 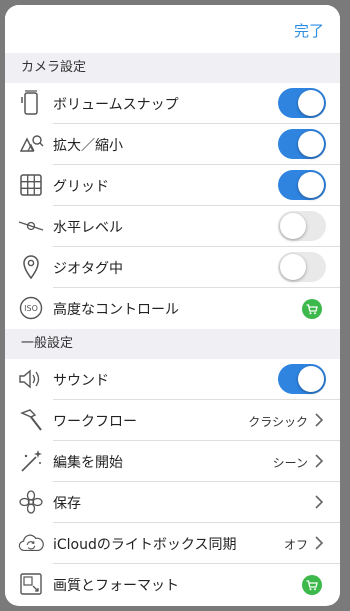 What do you see at coordinates (88, 146) in the screenshot?
I see `row-label: 拡大／縮小` at bounding box center [88, 146].